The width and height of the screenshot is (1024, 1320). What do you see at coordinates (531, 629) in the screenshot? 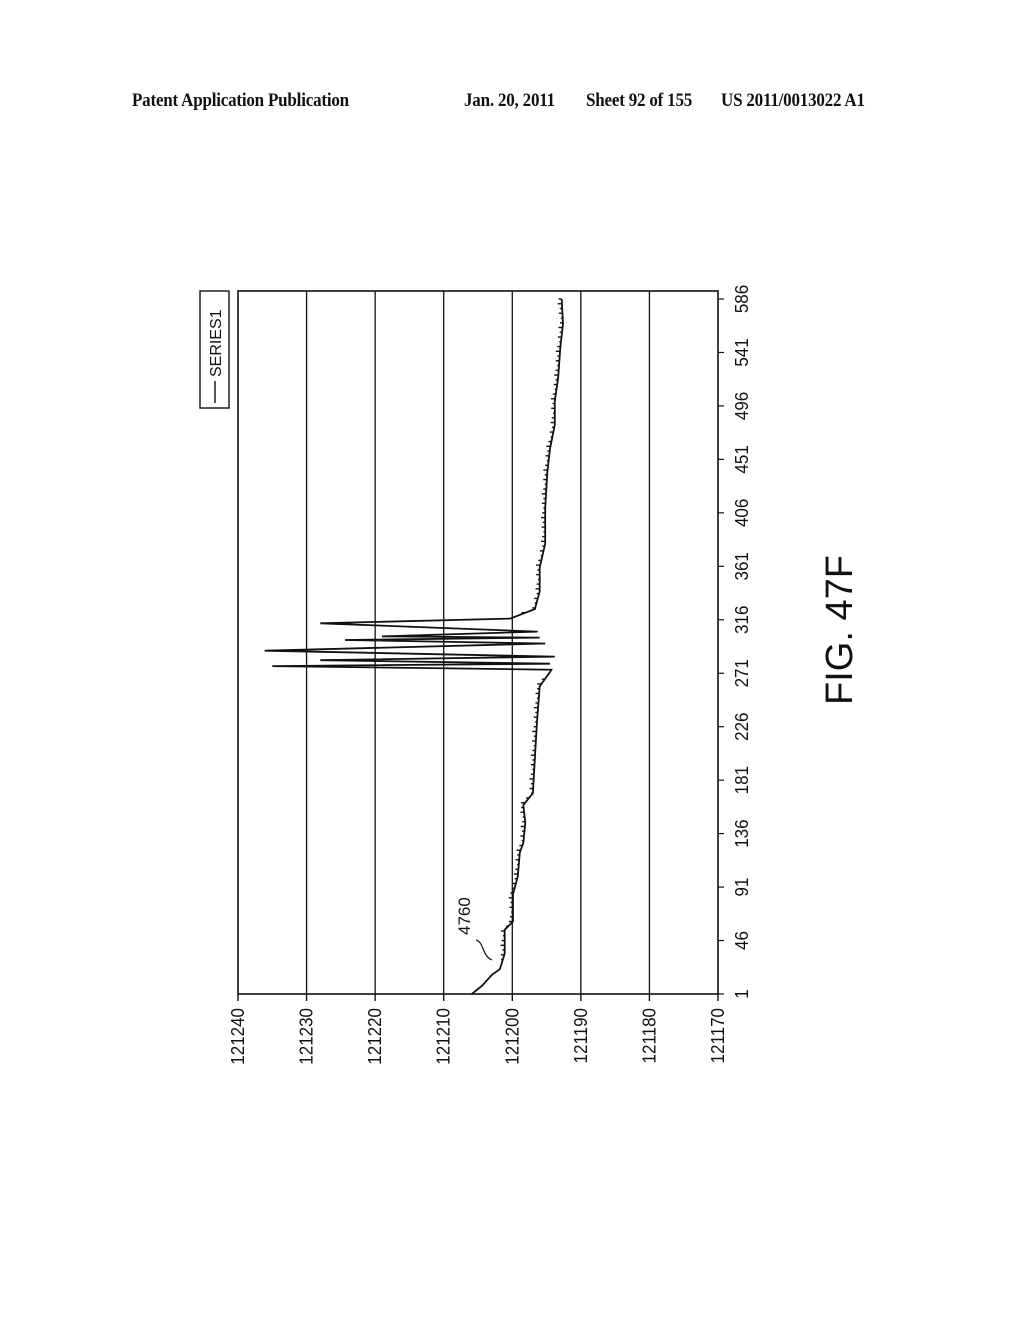
I see `series1-noise-marks` at bounding box center [531, 629].